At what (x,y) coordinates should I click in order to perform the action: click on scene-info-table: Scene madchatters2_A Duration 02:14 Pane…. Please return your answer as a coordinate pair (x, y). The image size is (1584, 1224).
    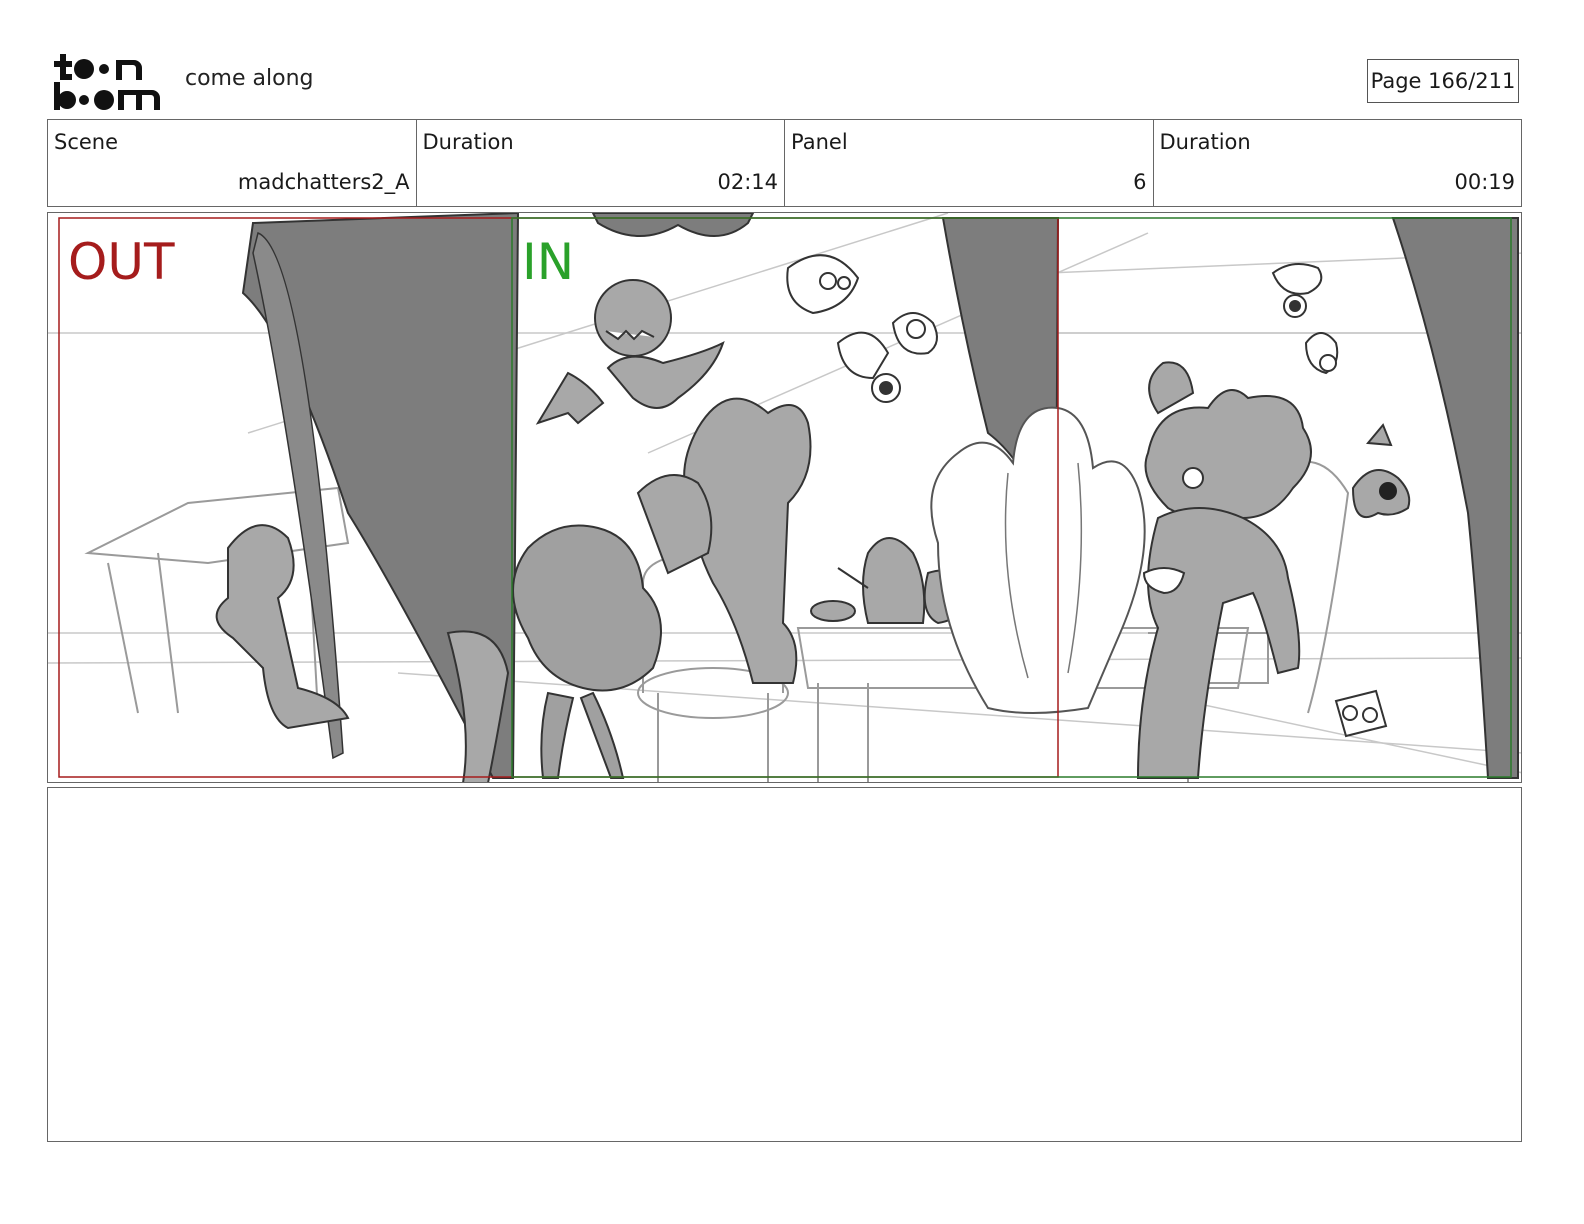
    Looking at the image, I should click on (784, 163).